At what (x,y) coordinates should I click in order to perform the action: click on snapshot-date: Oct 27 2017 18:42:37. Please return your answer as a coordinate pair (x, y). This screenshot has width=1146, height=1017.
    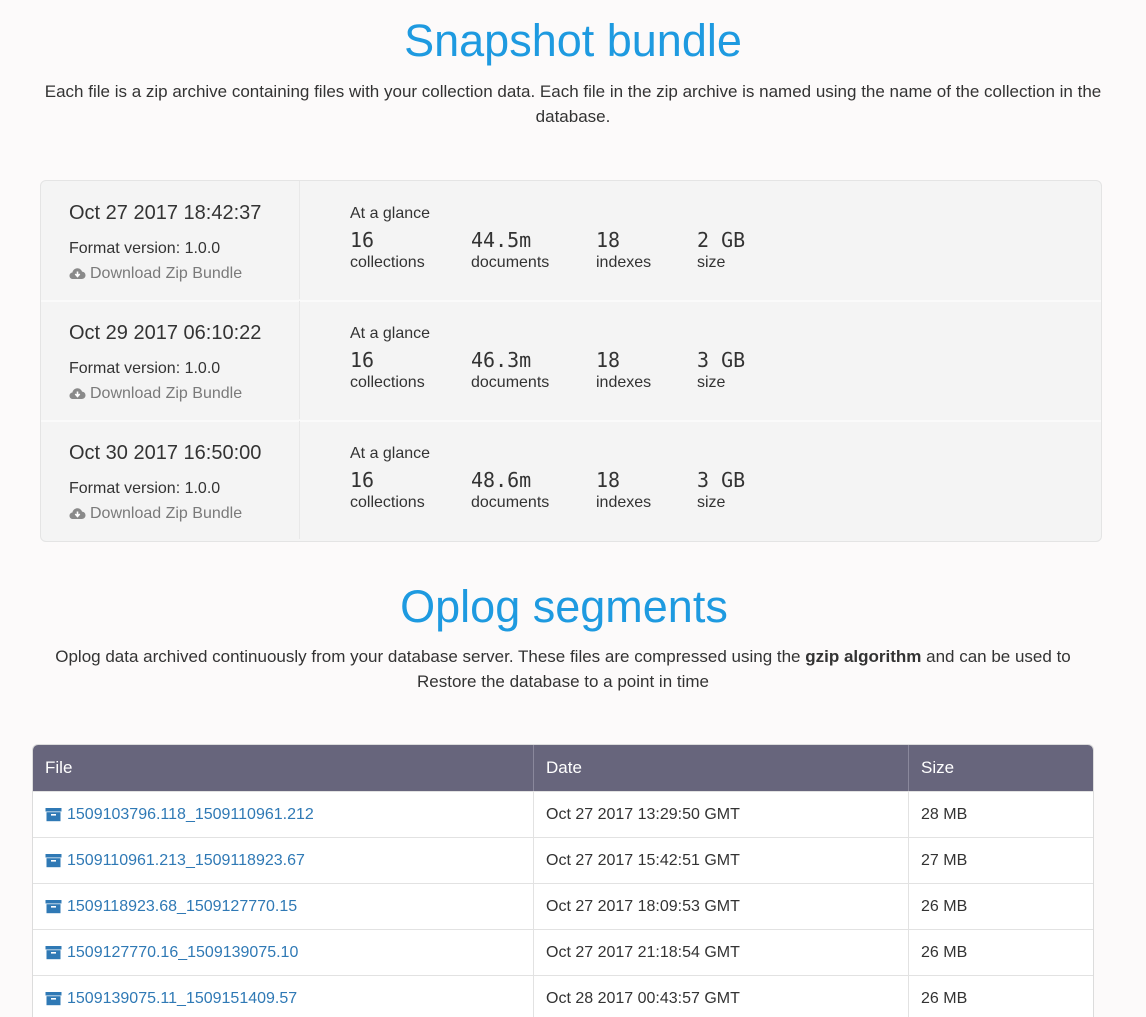
    Looking at the image, I should click on (165, 213).